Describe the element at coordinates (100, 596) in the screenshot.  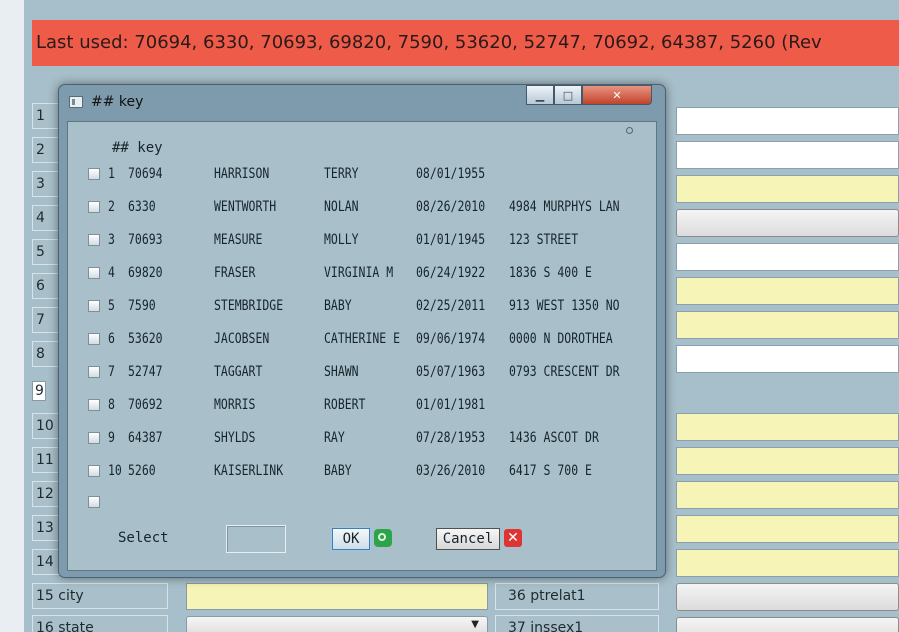
I see `row-label-city: 15 city` at that location.